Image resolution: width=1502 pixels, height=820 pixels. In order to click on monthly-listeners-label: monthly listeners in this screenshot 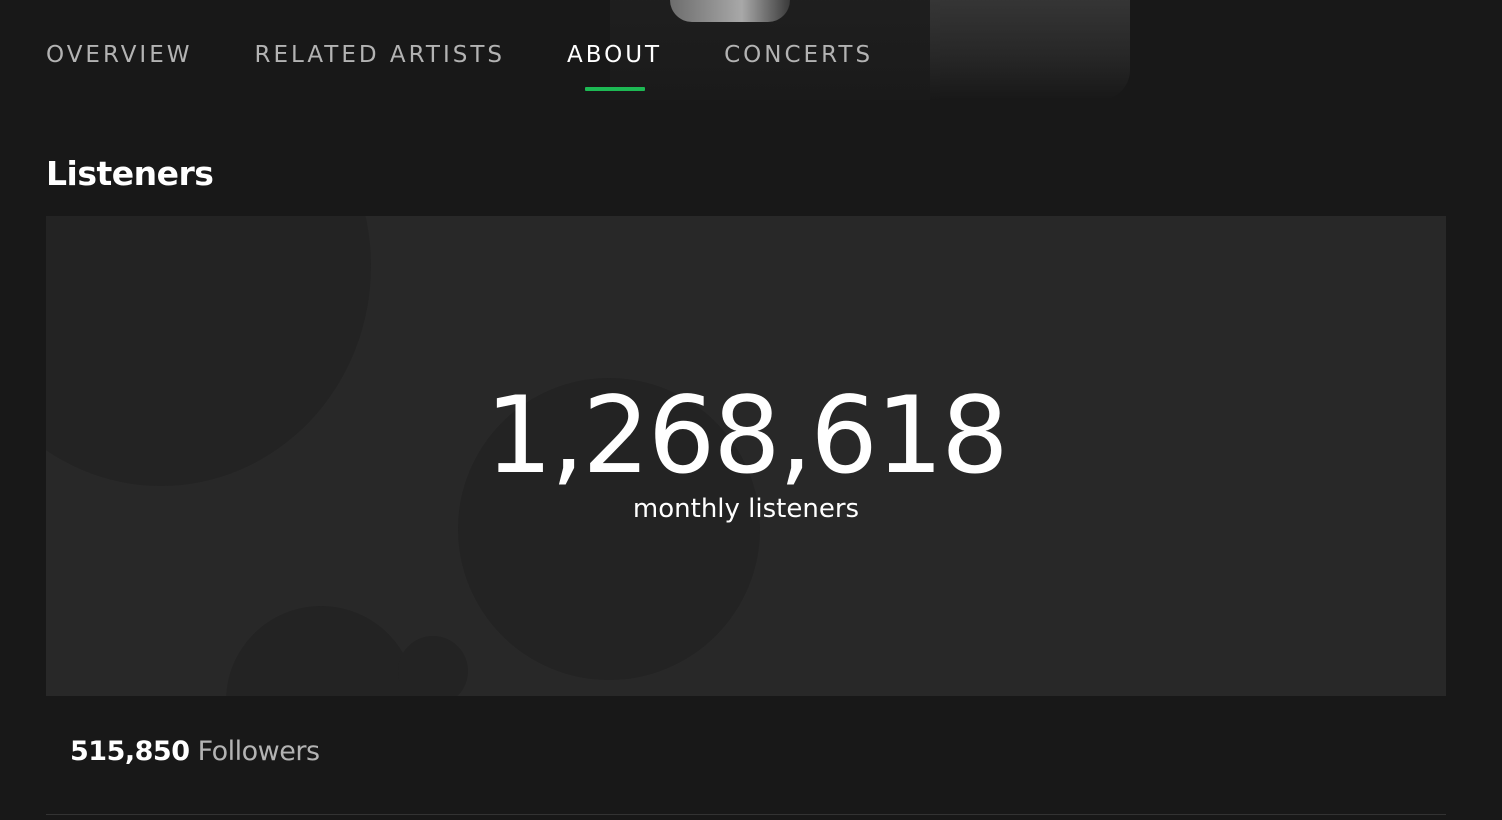, I will do `click(746, 509)`.